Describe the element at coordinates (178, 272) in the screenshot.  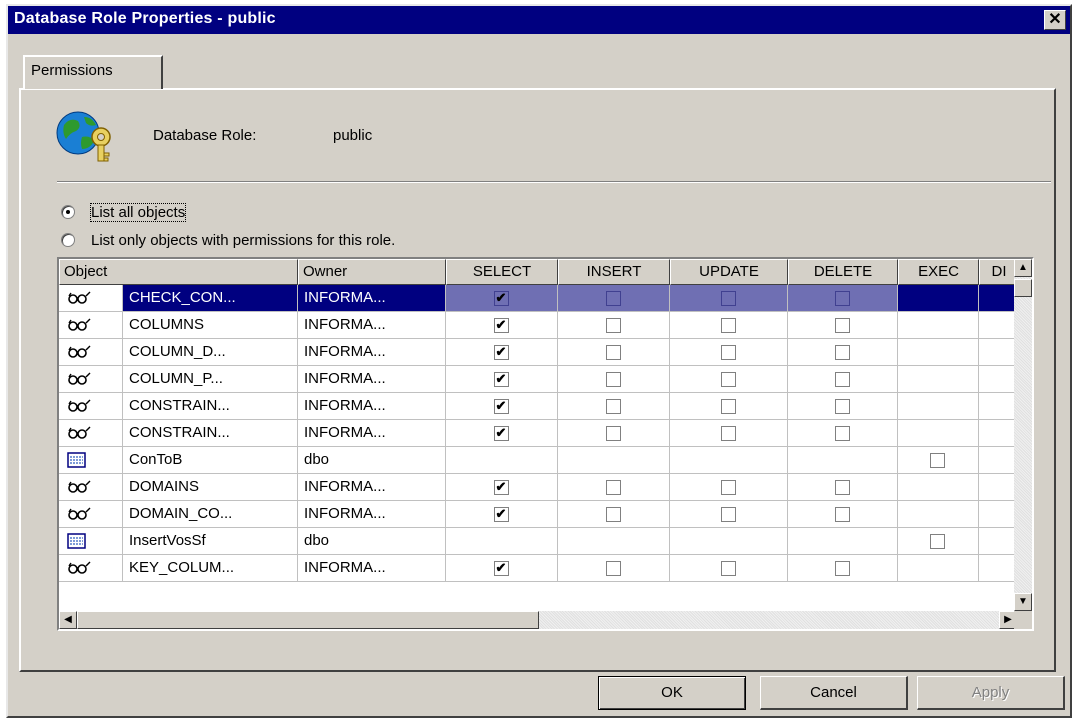
I see `column-header: Object` at that location.